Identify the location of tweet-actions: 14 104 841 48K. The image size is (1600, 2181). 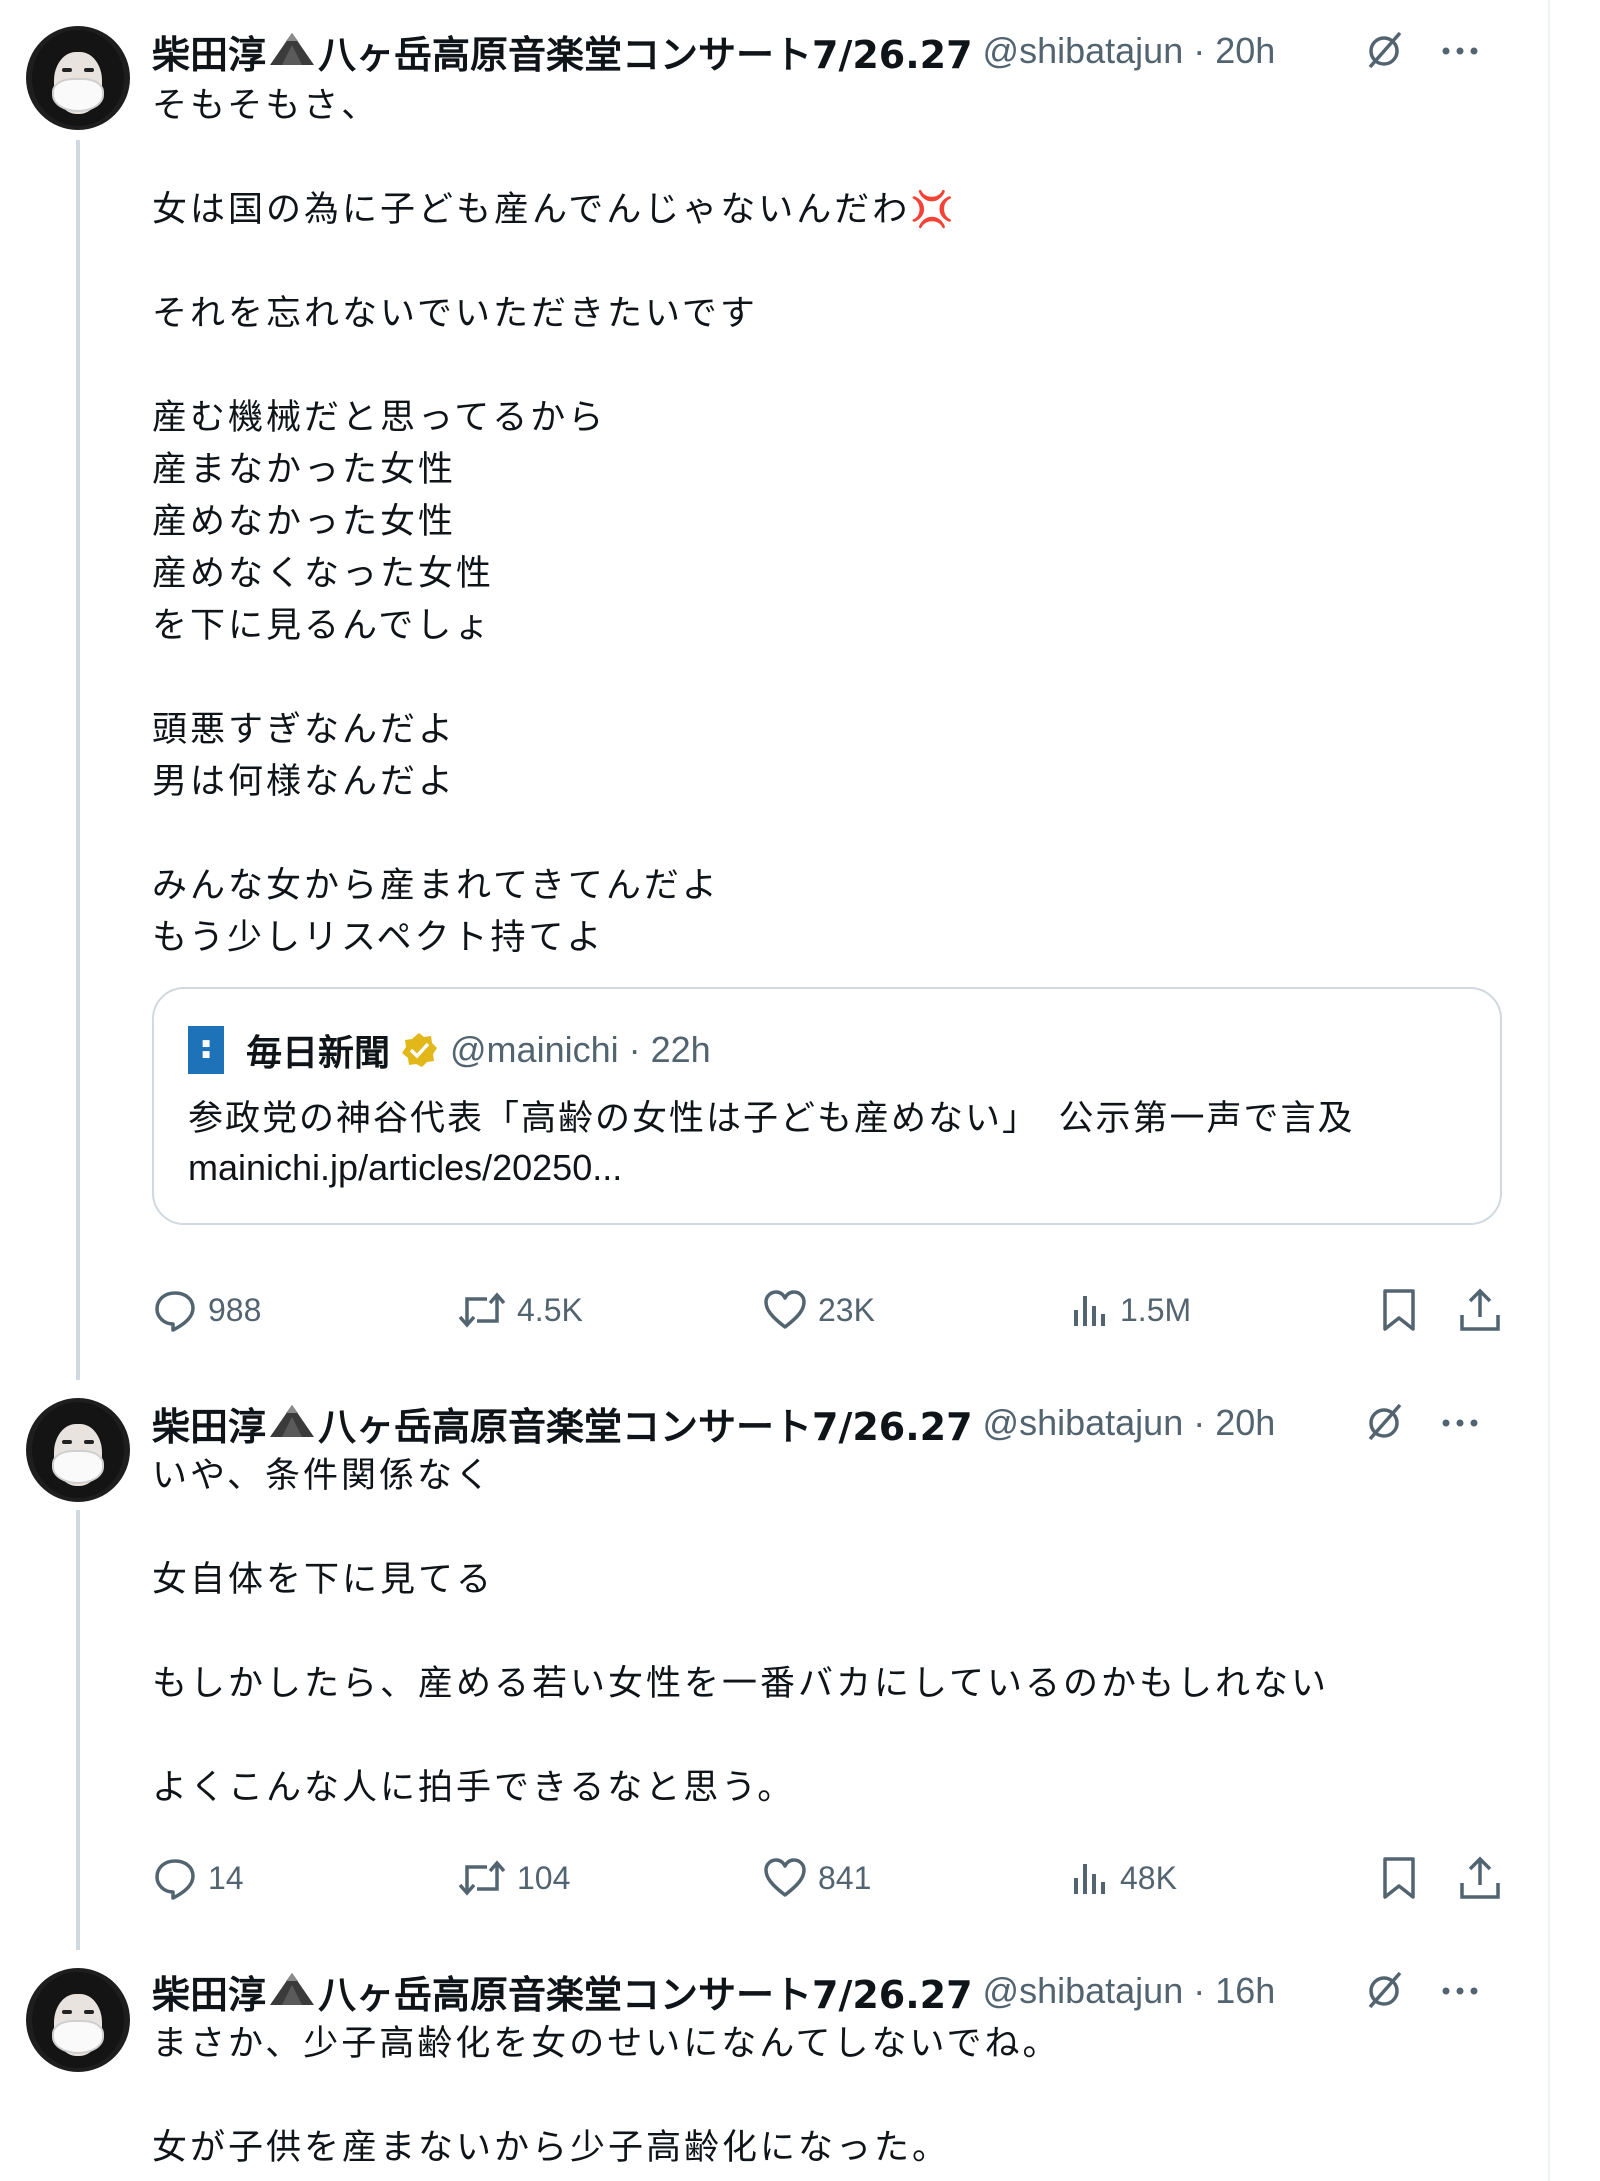
(832, 1878).